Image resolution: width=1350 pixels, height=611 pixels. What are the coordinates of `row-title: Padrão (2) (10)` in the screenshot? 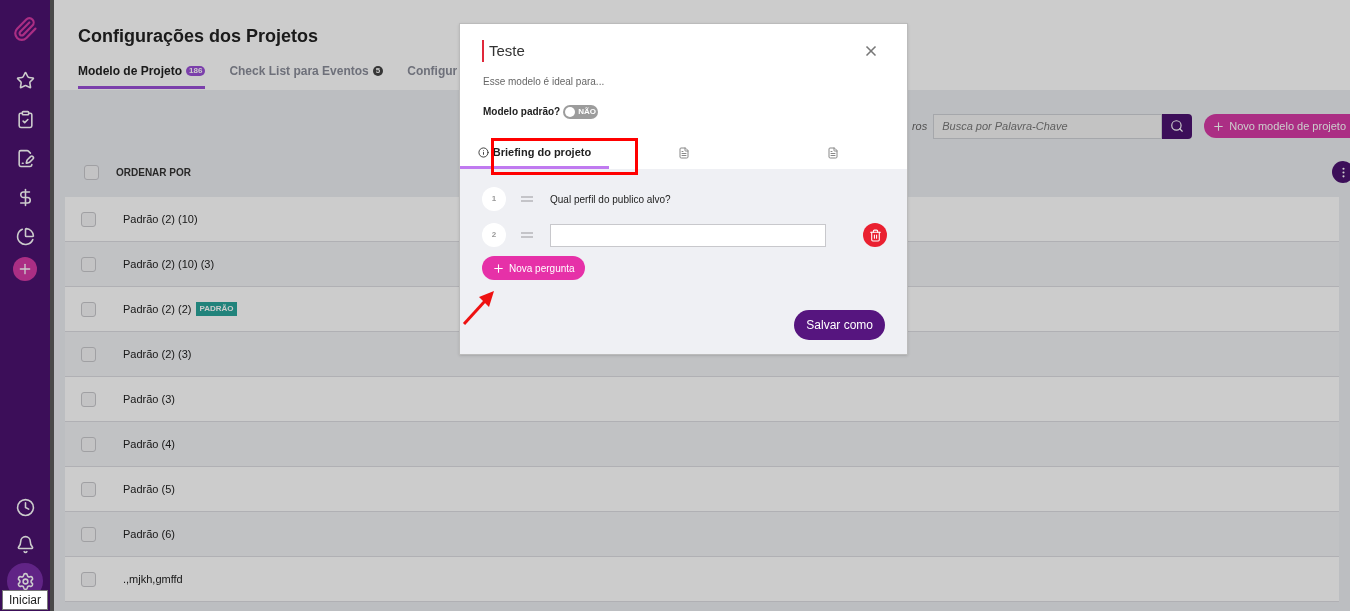 It's located at (160, 219).